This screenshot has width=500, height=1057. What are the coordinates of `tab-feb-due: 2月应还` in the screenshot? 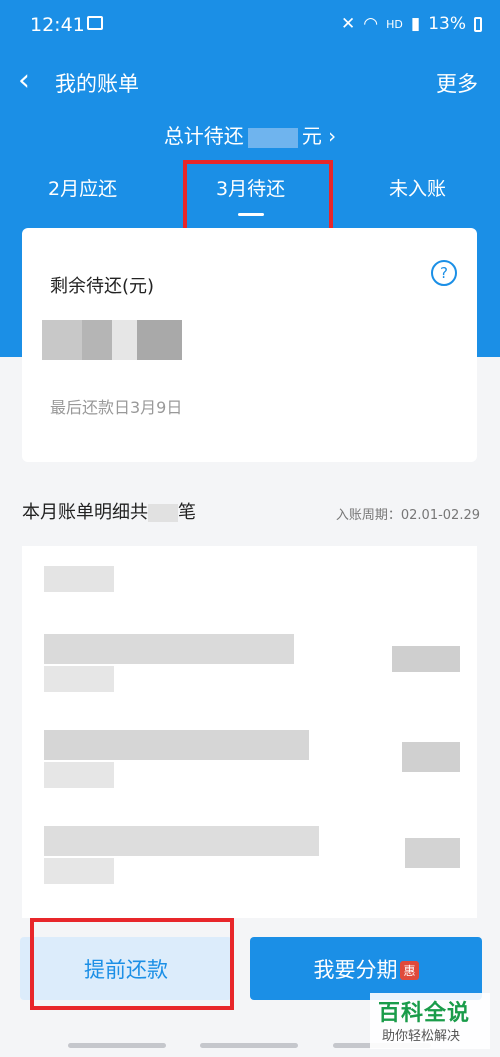 It's located at (82, 187).